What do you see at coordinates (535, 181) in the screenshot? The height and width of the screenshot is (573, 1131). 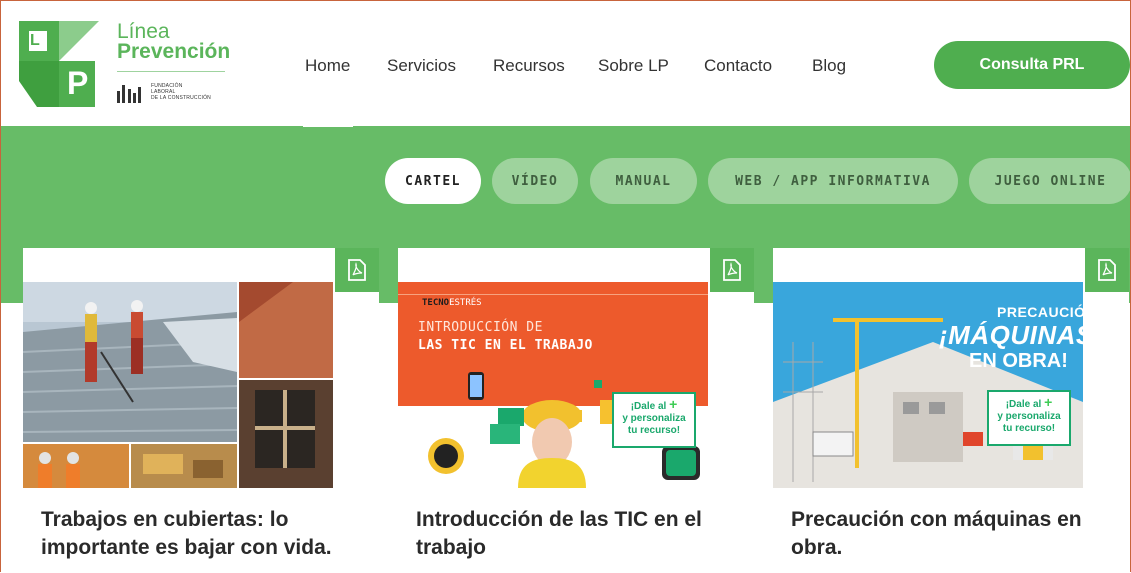 I see `filter-video: VÍDEO` at bounding box center [535, 181].